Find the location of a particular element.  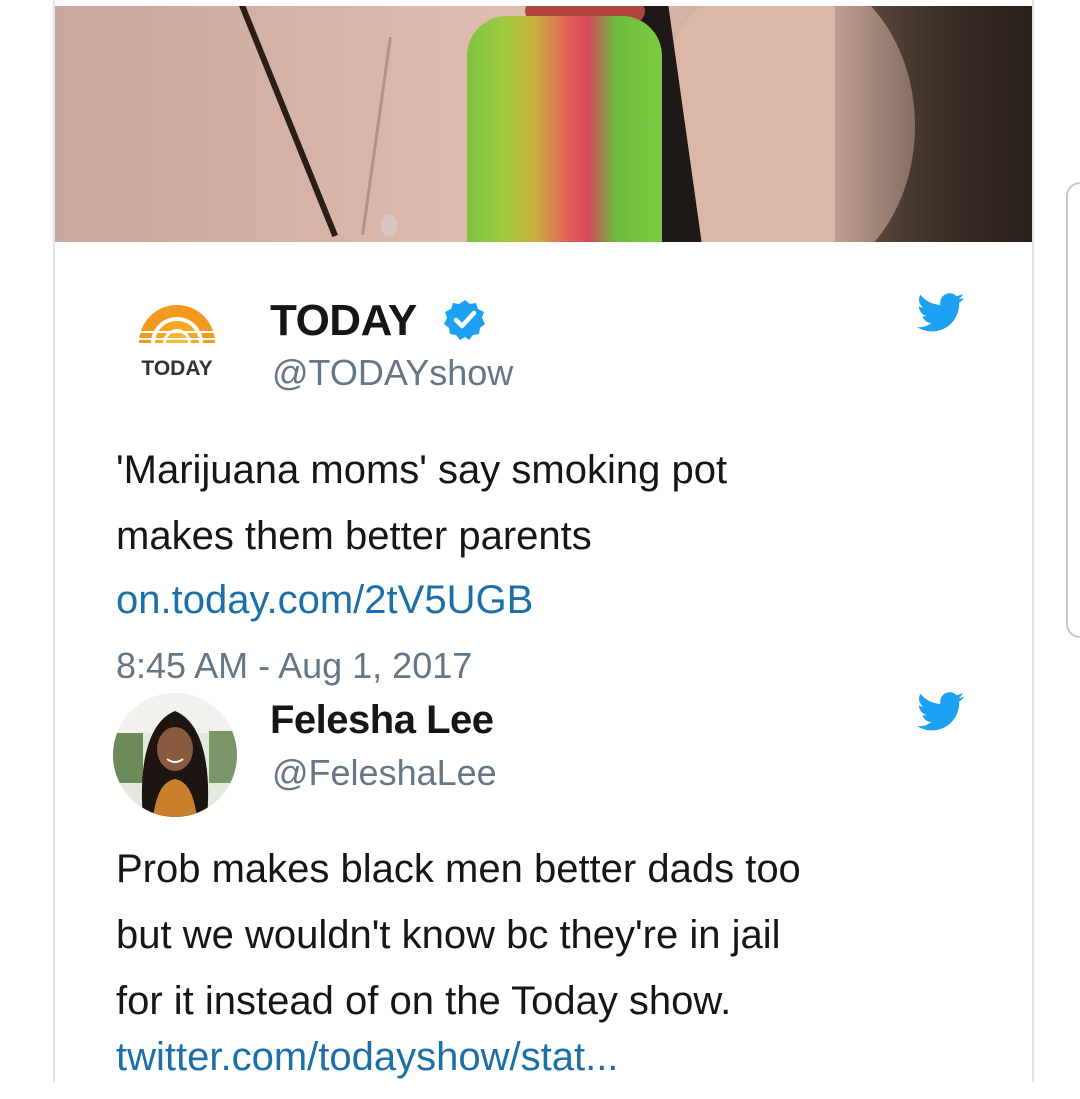

tweet-text-line: Prob makes black men better dads too is located at coordinates (458, 869).